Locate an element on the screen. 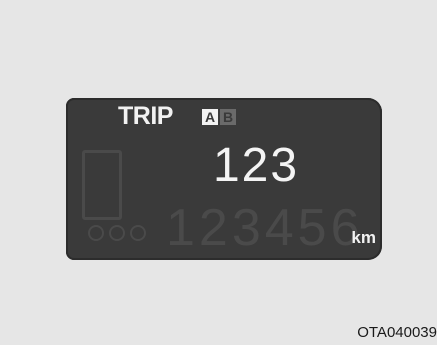  trip-value: 123 is located at coordinates (256, 165).